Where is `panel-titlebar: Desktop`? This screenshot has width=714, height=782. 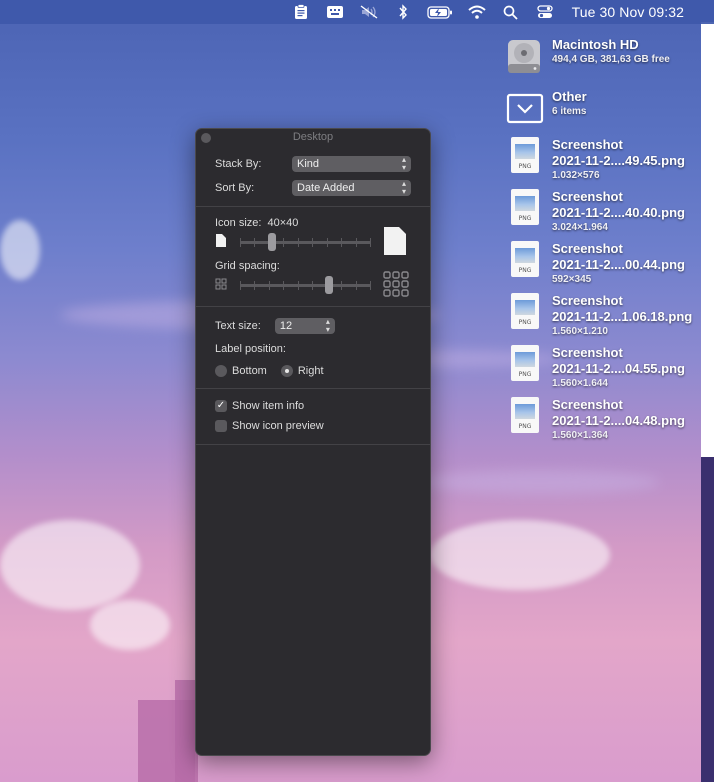
panel-titlebar: Desktop is located at coordinates (313, 137).